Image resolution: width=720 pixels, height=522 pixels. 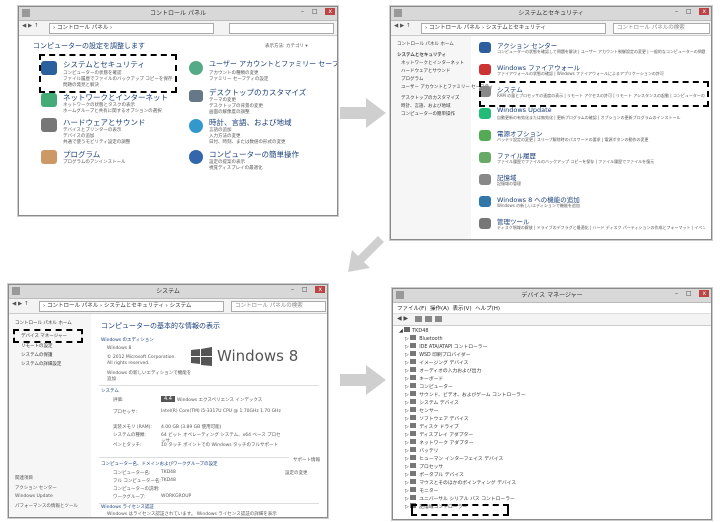 I want to click on tree-node: ▷ センサー, so click(x=421, y=410).